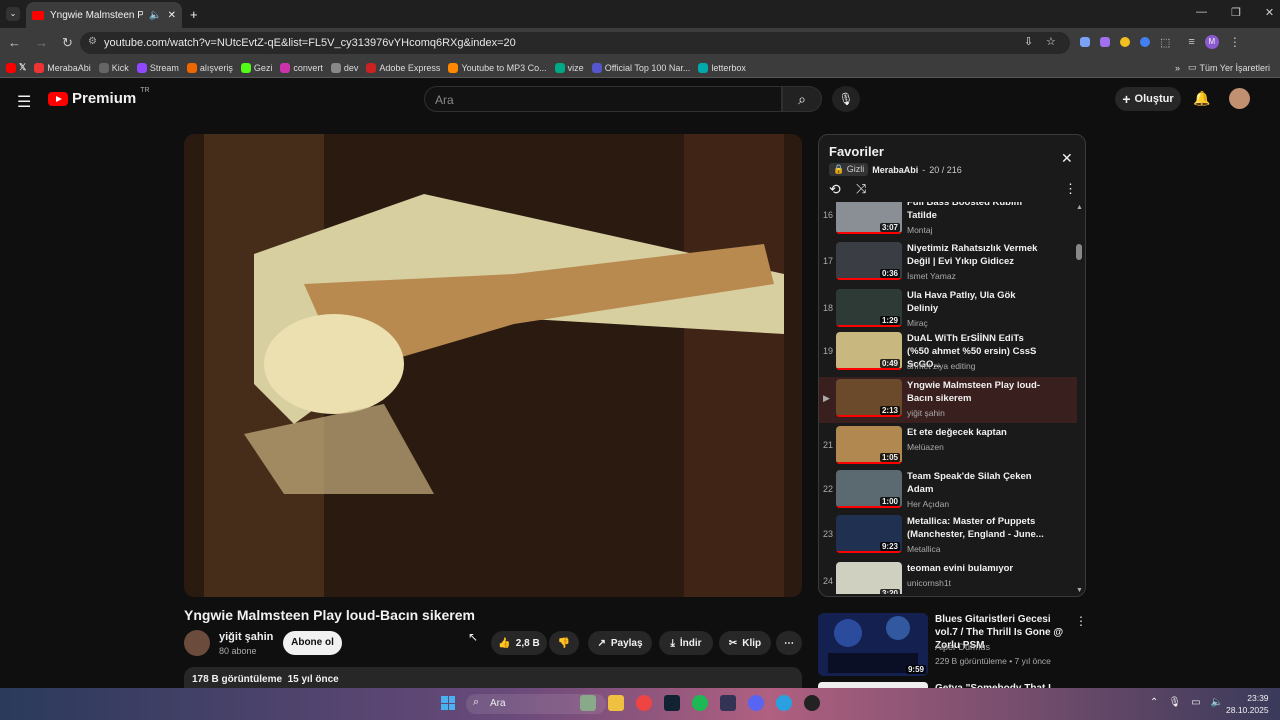 The height and width of the screenshot is (720, 1280). What do you see at coordinates (92, 41) in the screenshot?
I see `site-info-icon: ⚙` at bounding box center [92, 41].